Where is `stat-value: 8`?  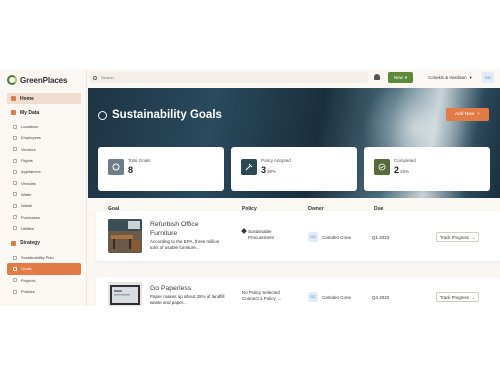
stat-value: 8 is located at coordinates (130, 170).